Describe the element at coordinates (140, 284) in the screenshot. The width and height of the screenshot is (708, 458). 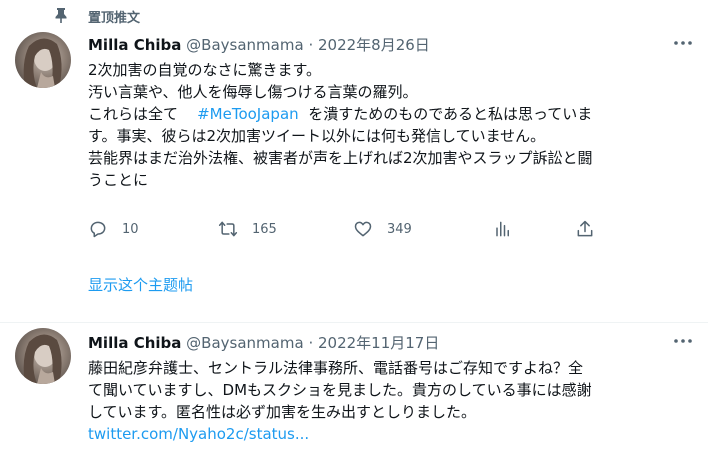
I see `show-thread-link: 显示这个主题帖` at that location.